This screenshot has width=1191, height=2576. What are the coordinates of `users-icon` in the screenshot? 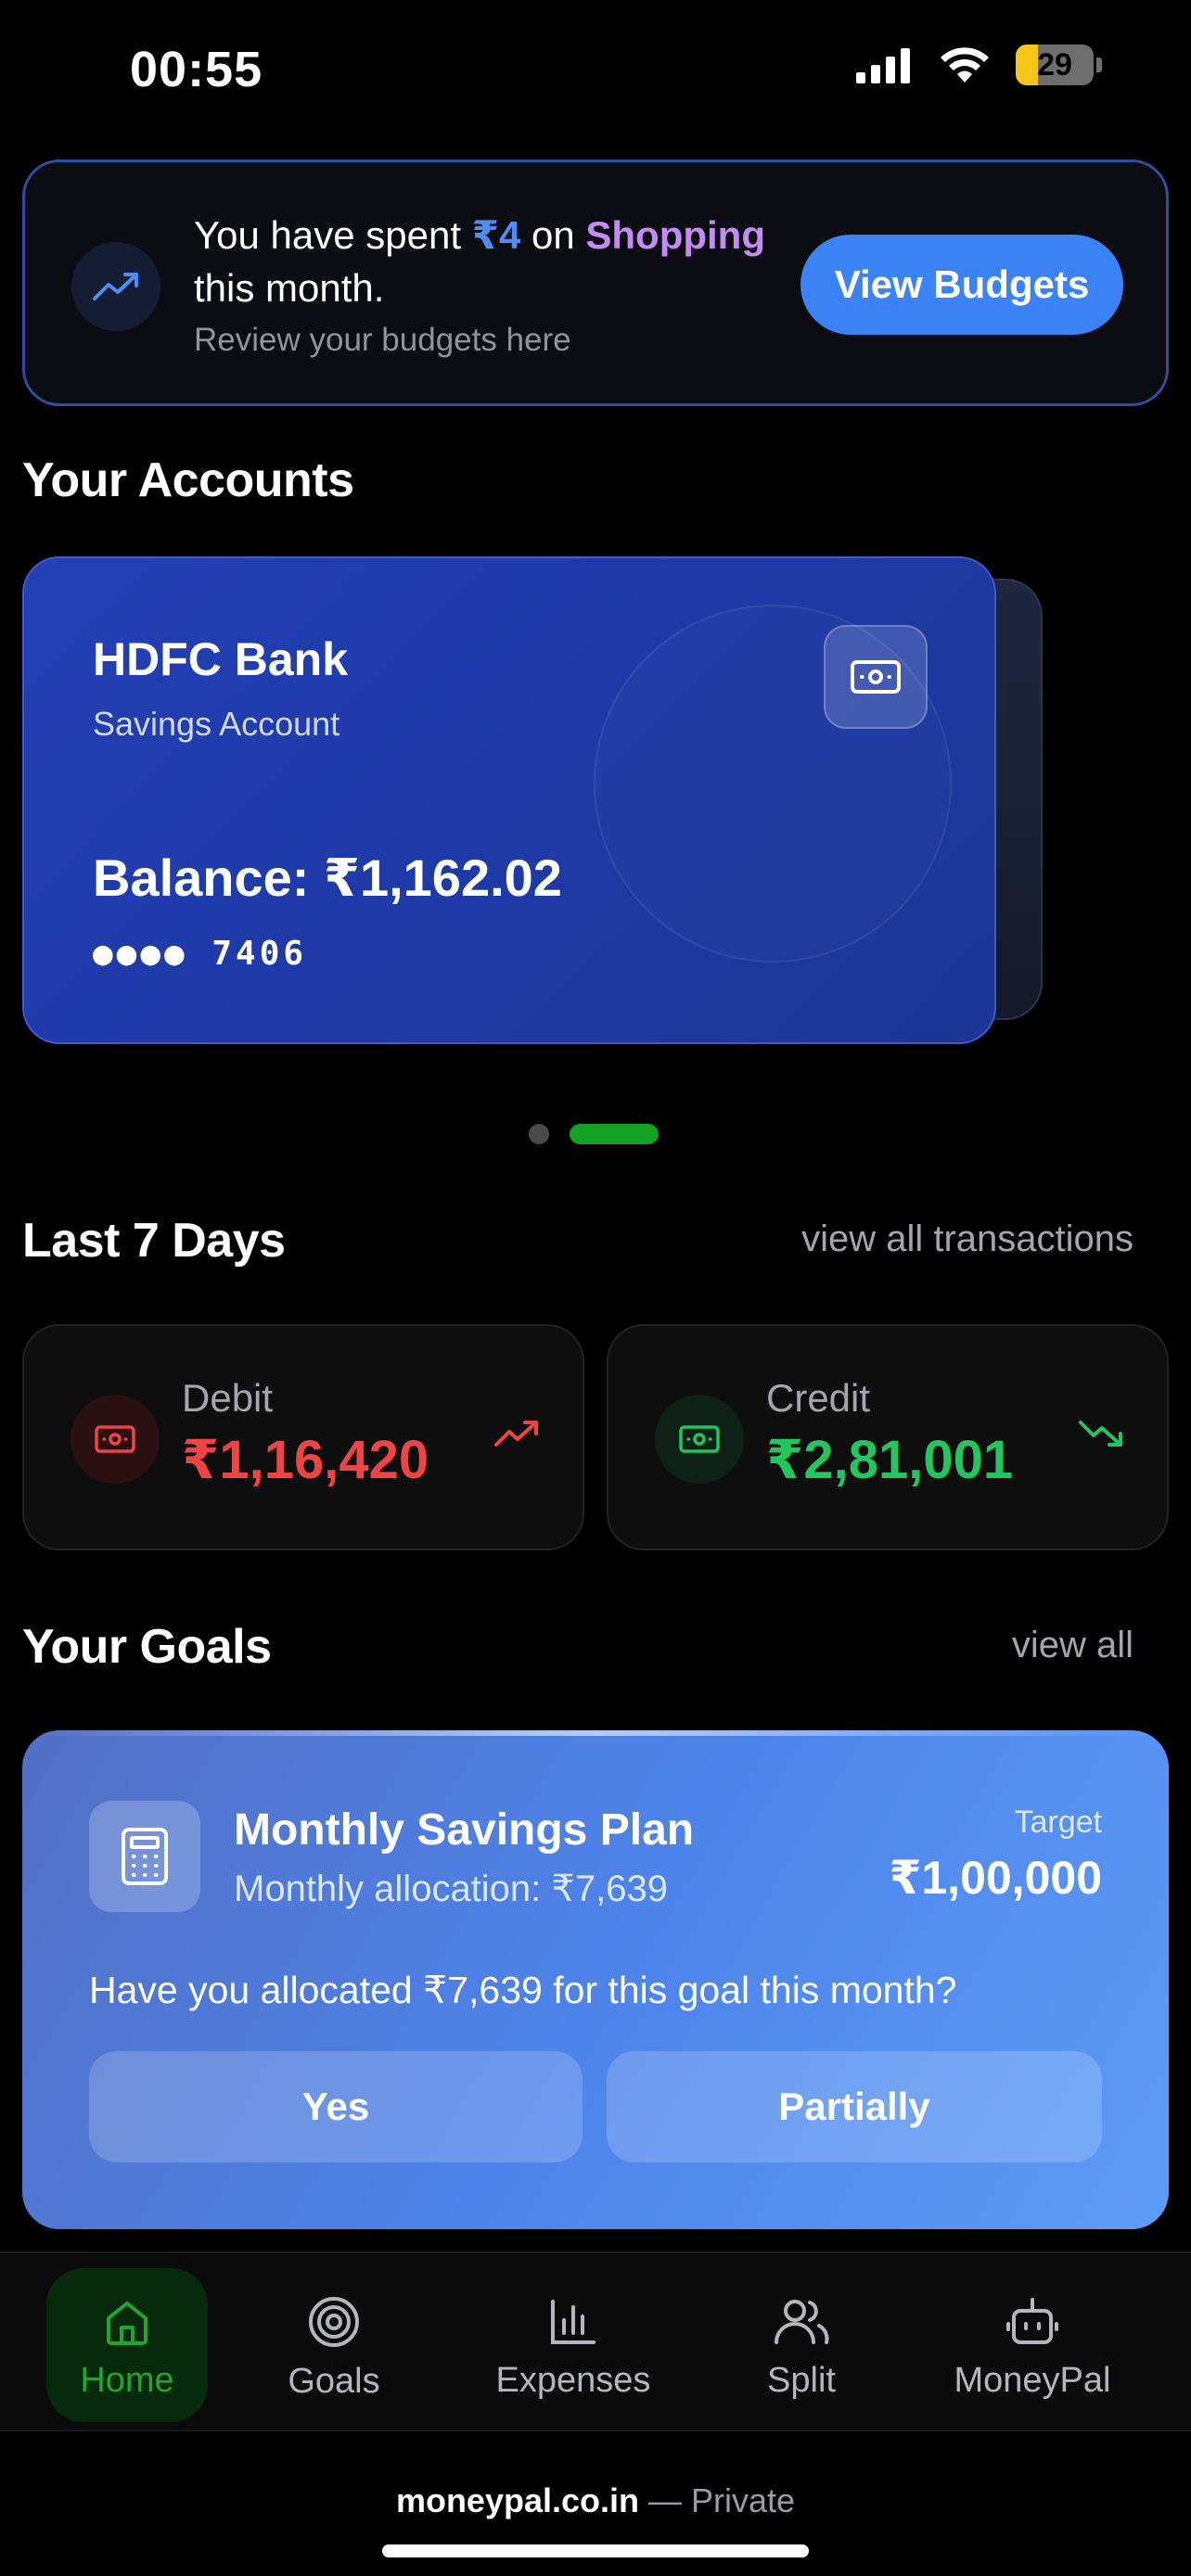 It's located at (802, 2321).